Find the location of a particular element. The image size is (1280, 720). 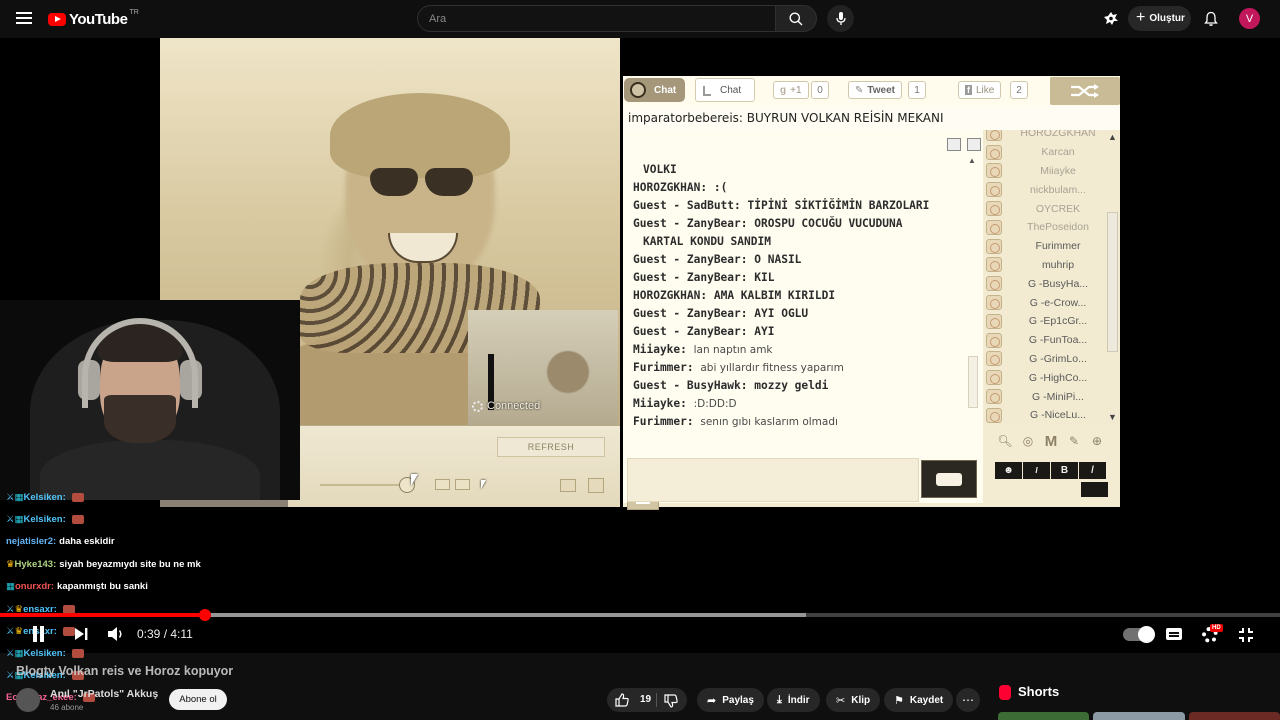

emoji-icon: ☻ is located at coordinates (1008, 470).